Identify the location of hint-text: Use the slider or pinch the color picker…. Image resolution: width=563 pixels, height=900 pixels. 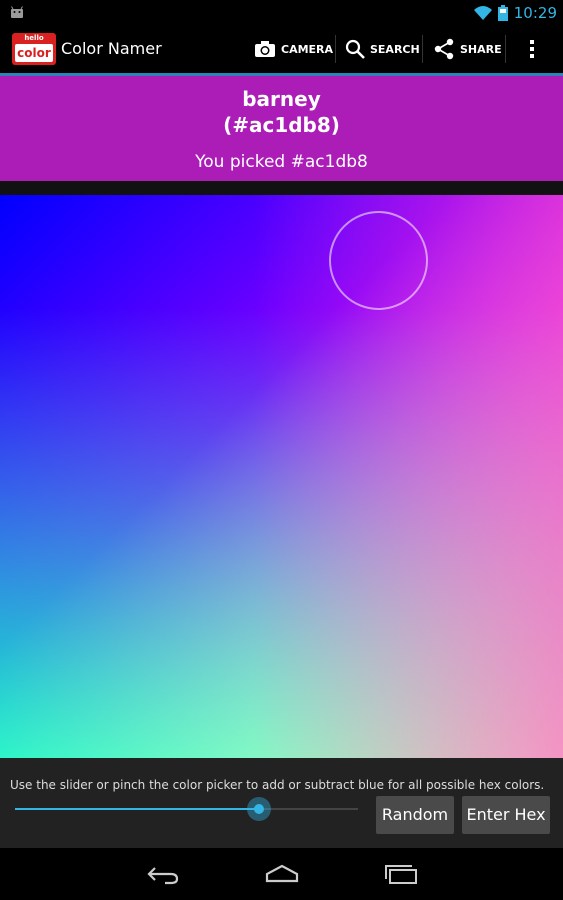
(277, 785).